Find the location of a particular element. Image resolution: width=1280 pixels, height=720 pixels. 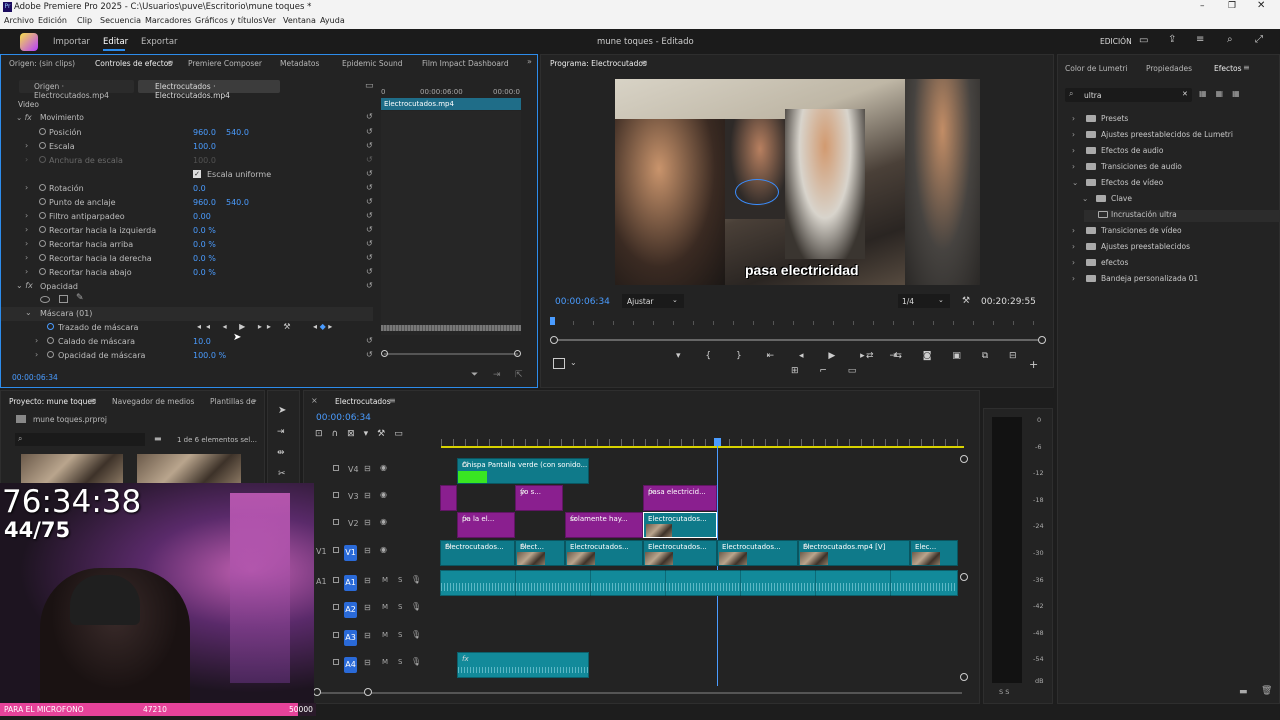

menu-edicion: Edición is located at coordinates (52, 20).